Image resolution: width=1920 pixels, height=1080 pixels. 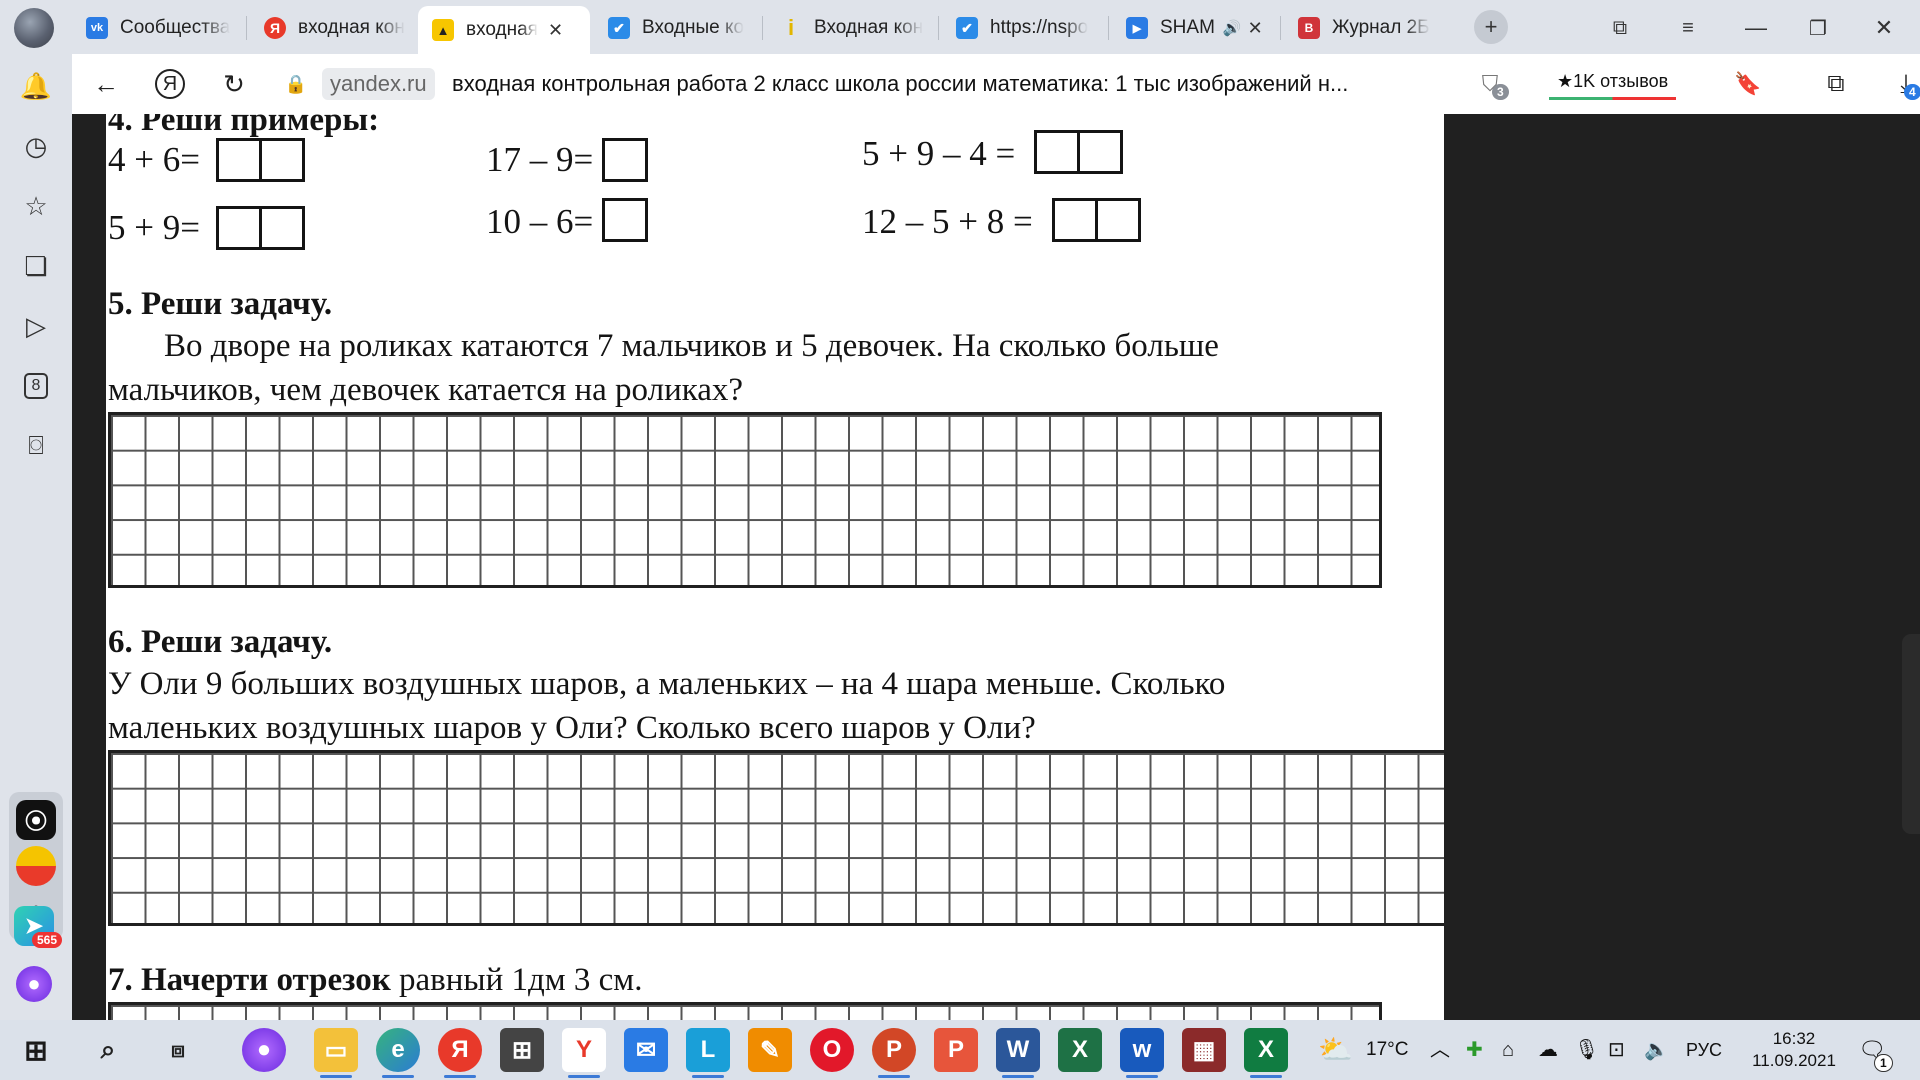 I want to click on collections-button-icon: ⧉, so click(x=1836, y=84).